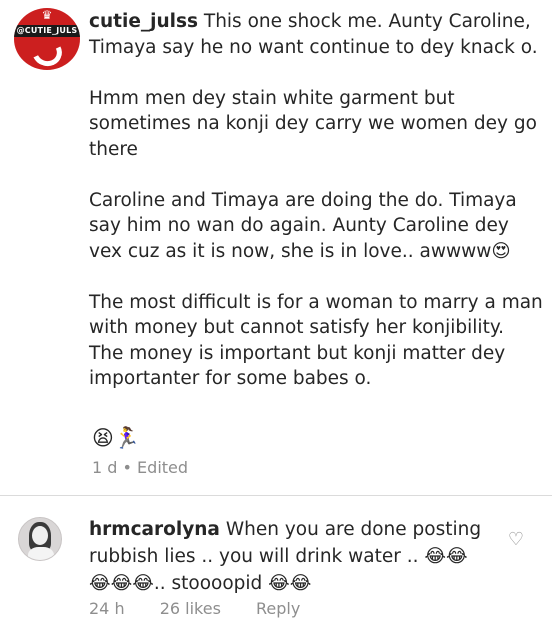 The width and height of the screenshot is (552, 639). I want to click on username: cutie_julss, so click(143, 21).